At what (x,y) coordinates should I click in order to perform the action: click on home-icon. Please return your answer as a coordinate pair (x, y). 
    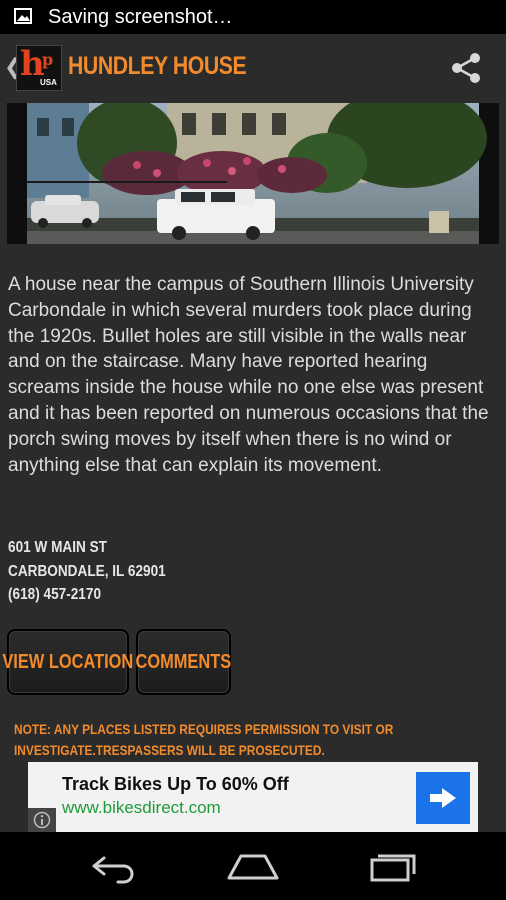
    Looking at the image, I should click on (253, 866).